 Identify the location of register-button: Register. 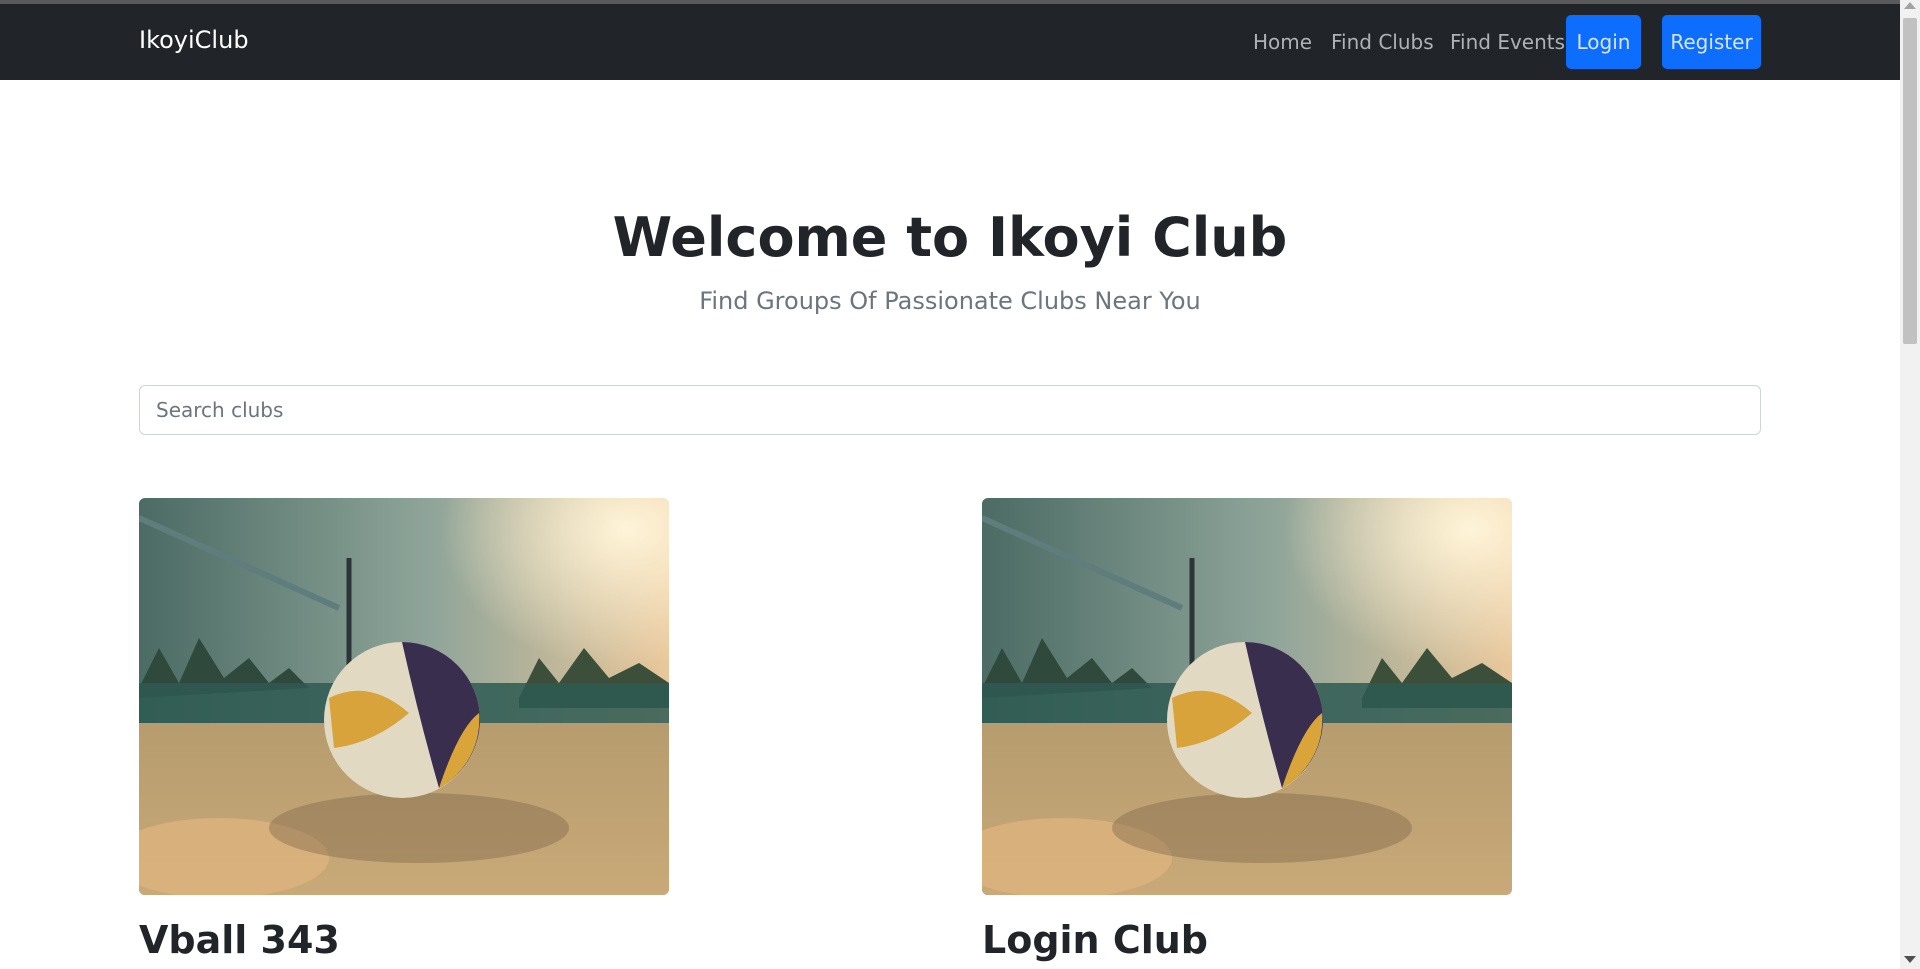
(1711, 42).